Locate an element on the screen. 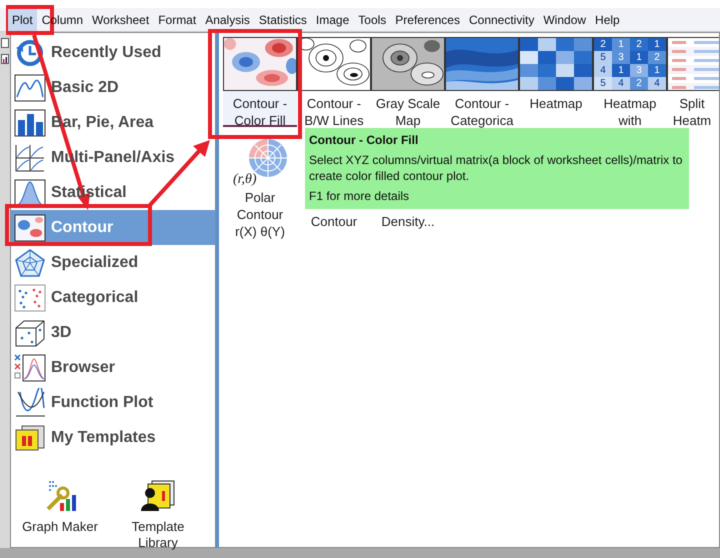 The width and height of the screenshot is (720, 558). contour-icon is located at coordinates (30, 227).